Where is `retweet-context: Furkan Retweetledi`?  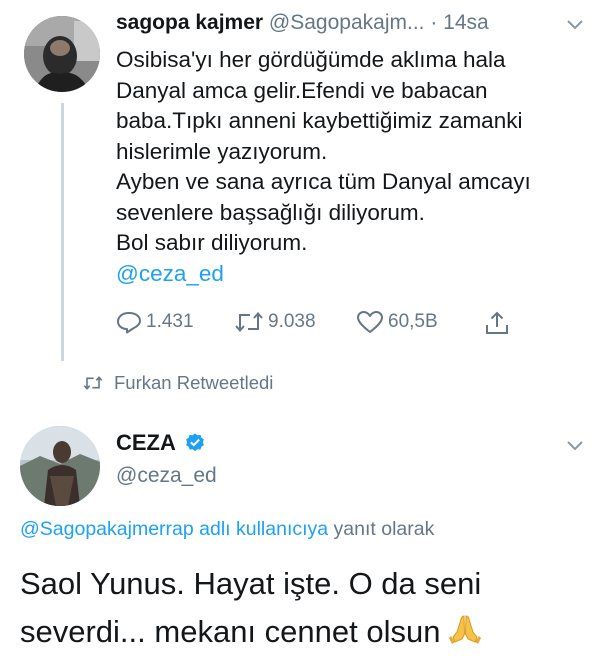 retweet-context: Furkan Retweetledi is located at coordinates (177, 383).